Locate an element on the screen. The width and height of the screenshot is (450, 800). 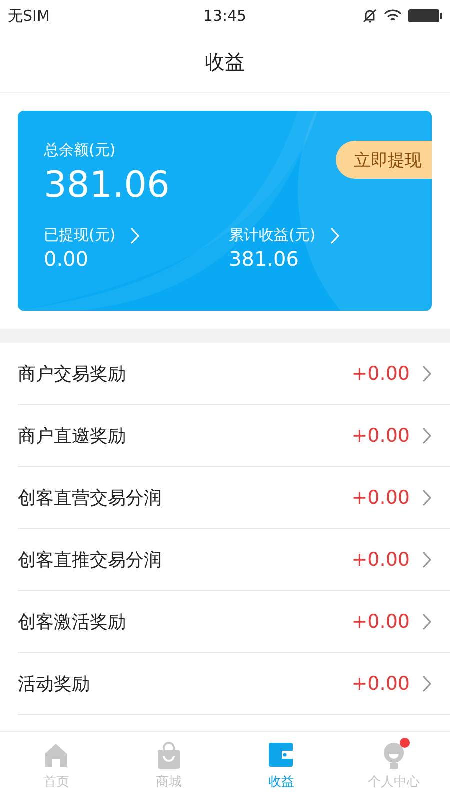
wifi-icon is located at coordinates (393, 16).